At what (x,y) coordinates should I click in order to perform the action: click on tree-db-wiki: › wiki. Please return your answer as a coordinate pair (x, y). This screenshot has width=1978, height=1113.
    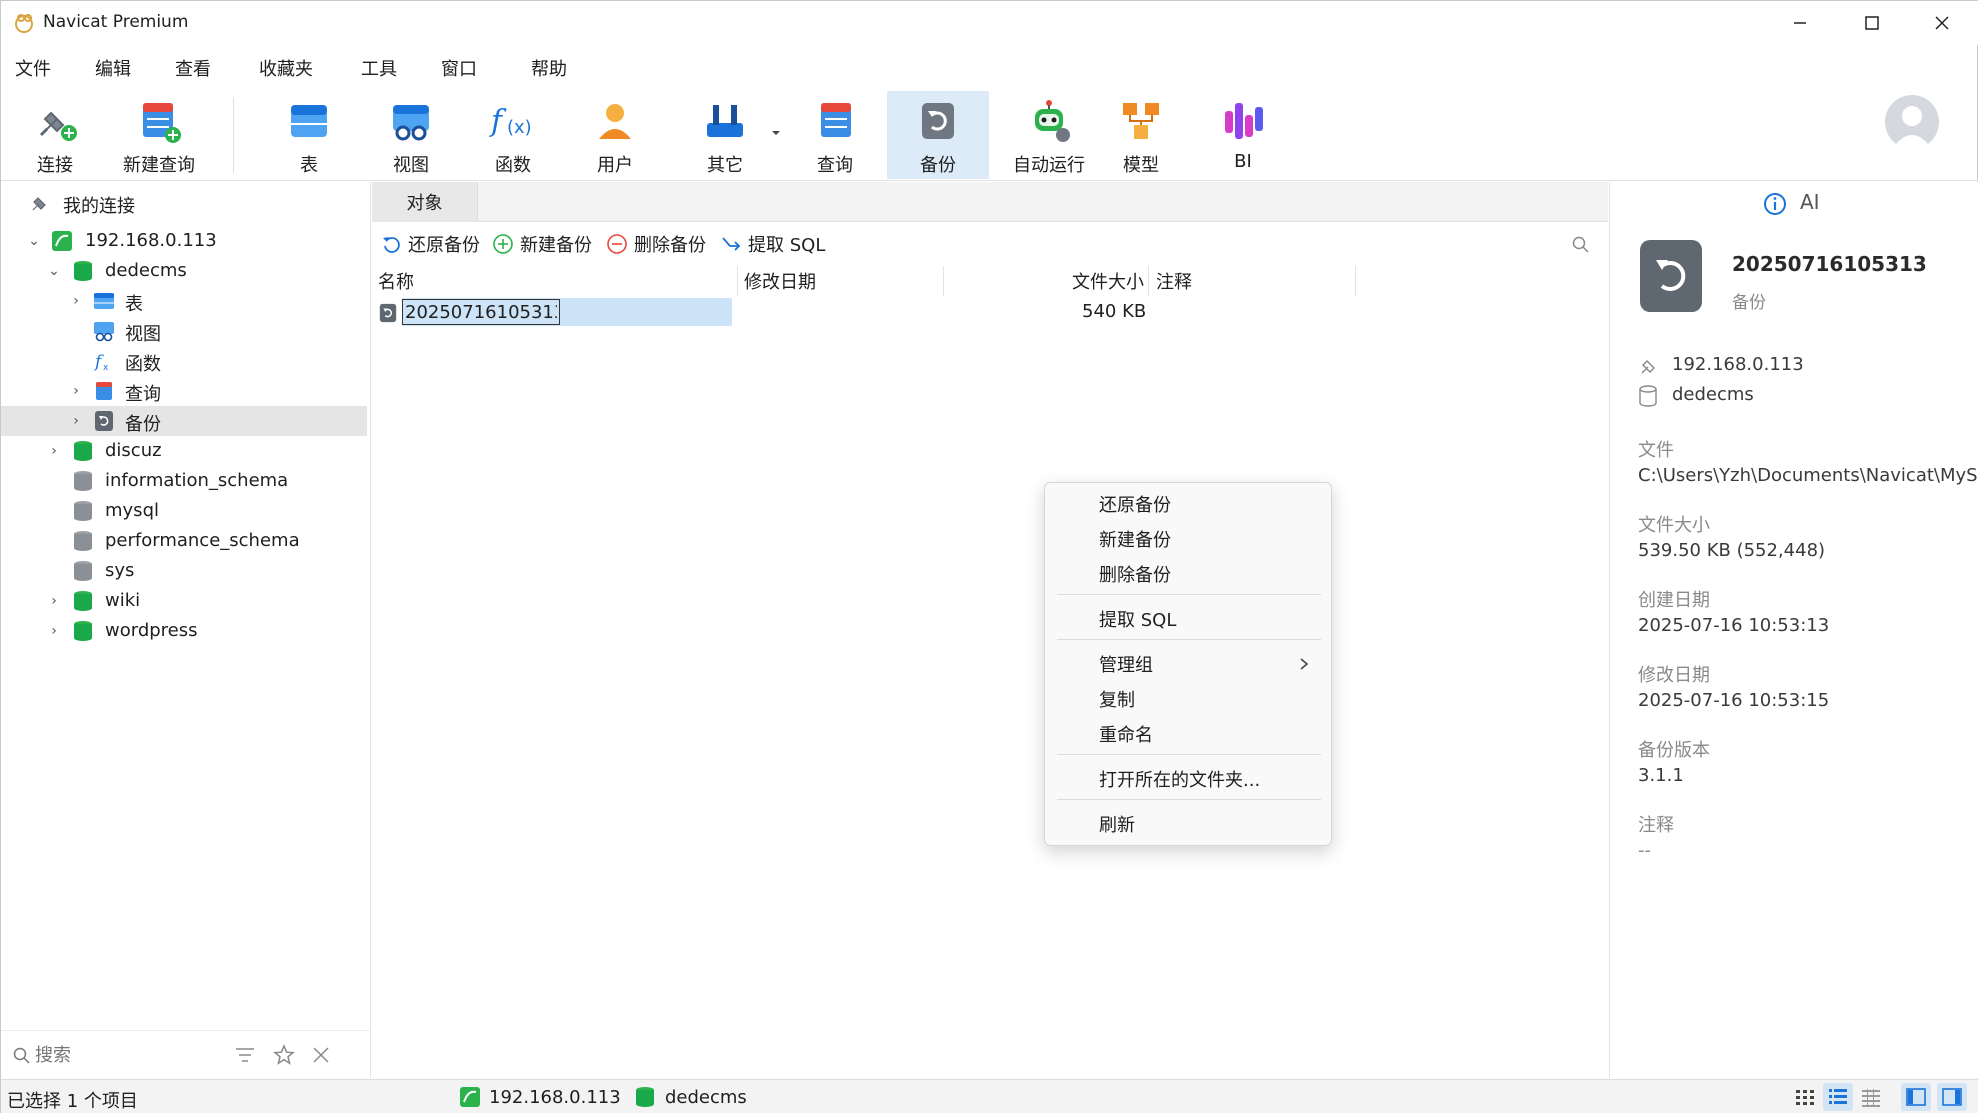
    Looking at the image, I should click on (184, 601).